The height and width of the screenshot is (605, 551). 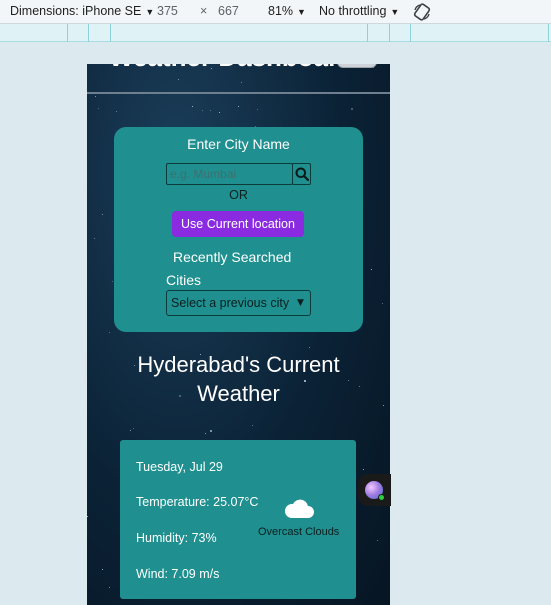 I want to click on city-search-input, so click(x=229, y=174).